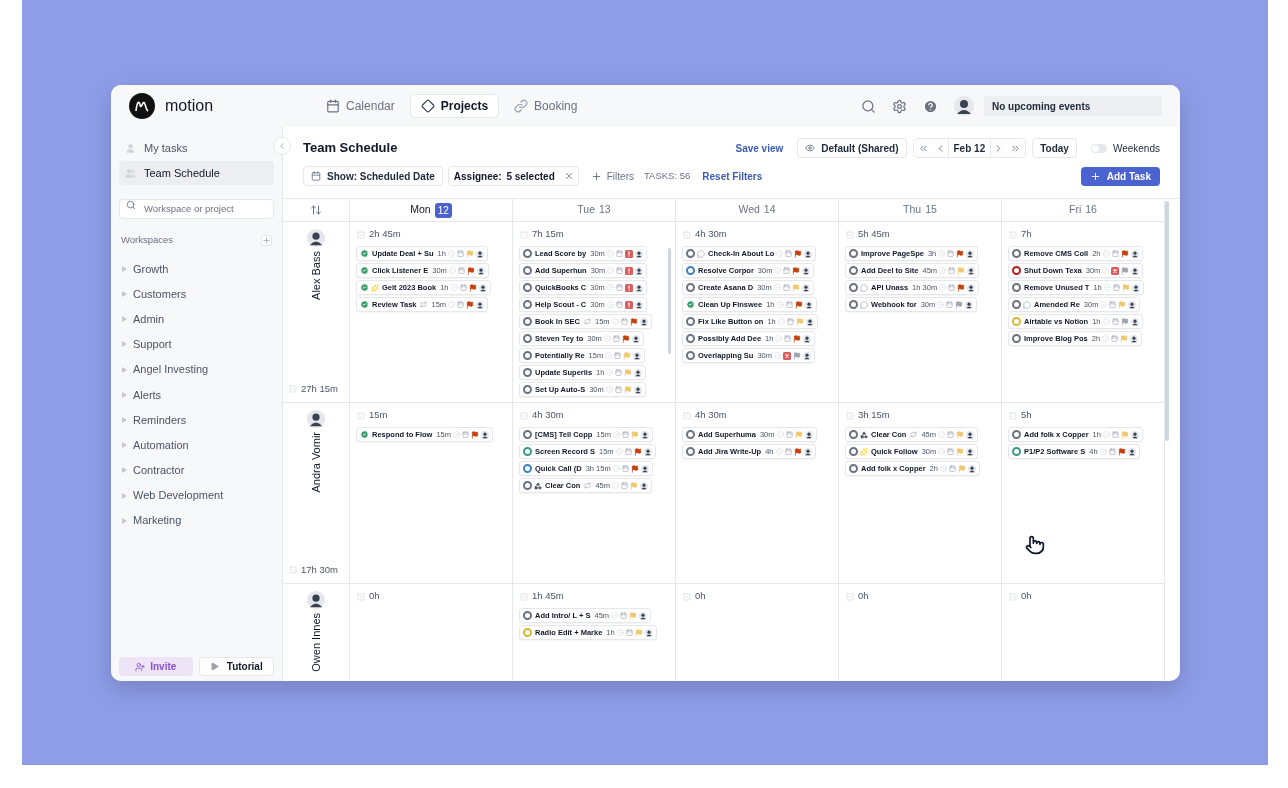 The width and height of the screenshot is (1288, 788). I want to click on events-field: No upcoming events, so click(1073, 106).